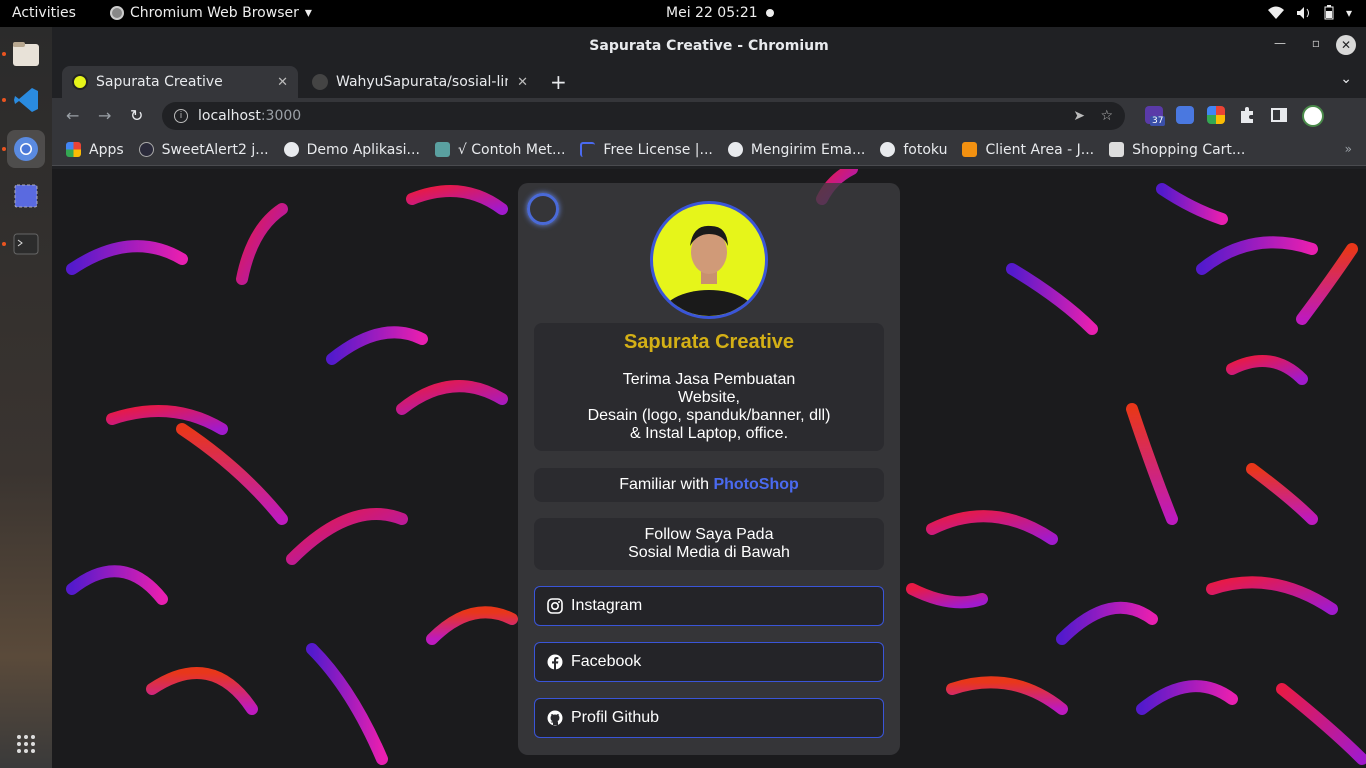  Describe the element at coordinates (756, 484) in the screenshot. I see `familiar-skill: PhotoShop` at that location.